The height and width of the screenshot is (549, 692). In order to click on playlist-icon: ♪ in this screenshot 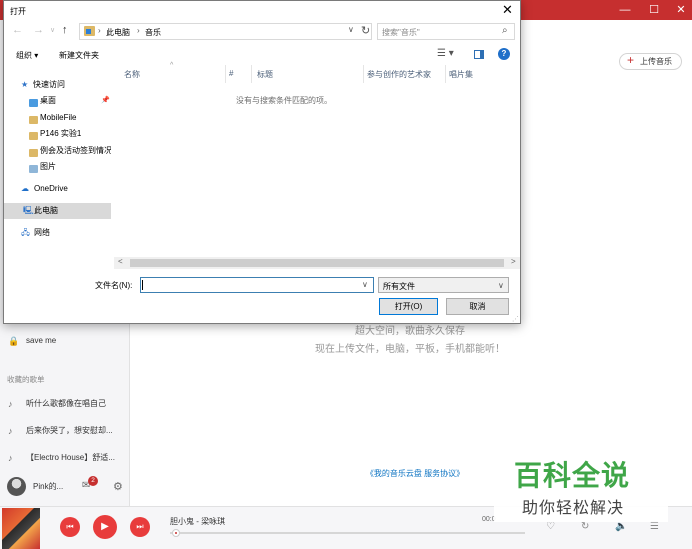, I will do `click(10, 431)`.